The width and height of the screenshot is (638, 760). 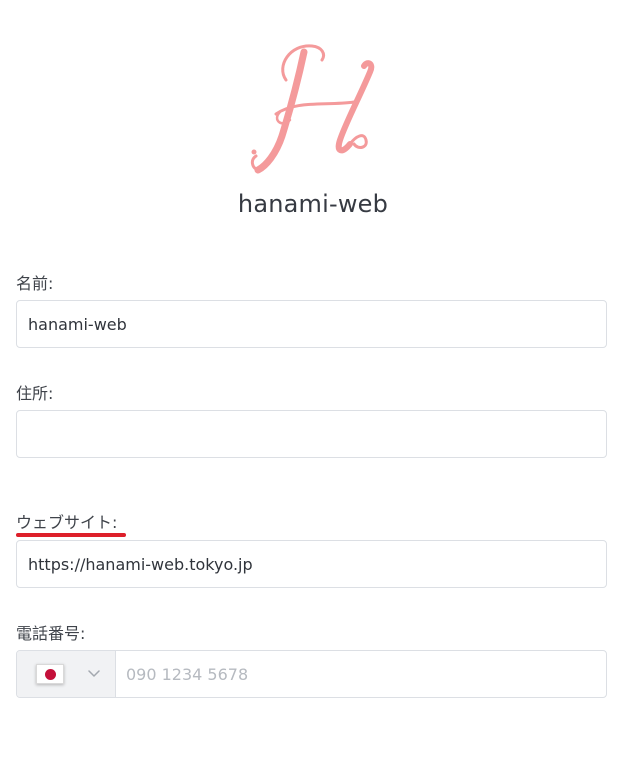 I want to click on website-label: ウェブサイト:, so click(x=67, y=522).